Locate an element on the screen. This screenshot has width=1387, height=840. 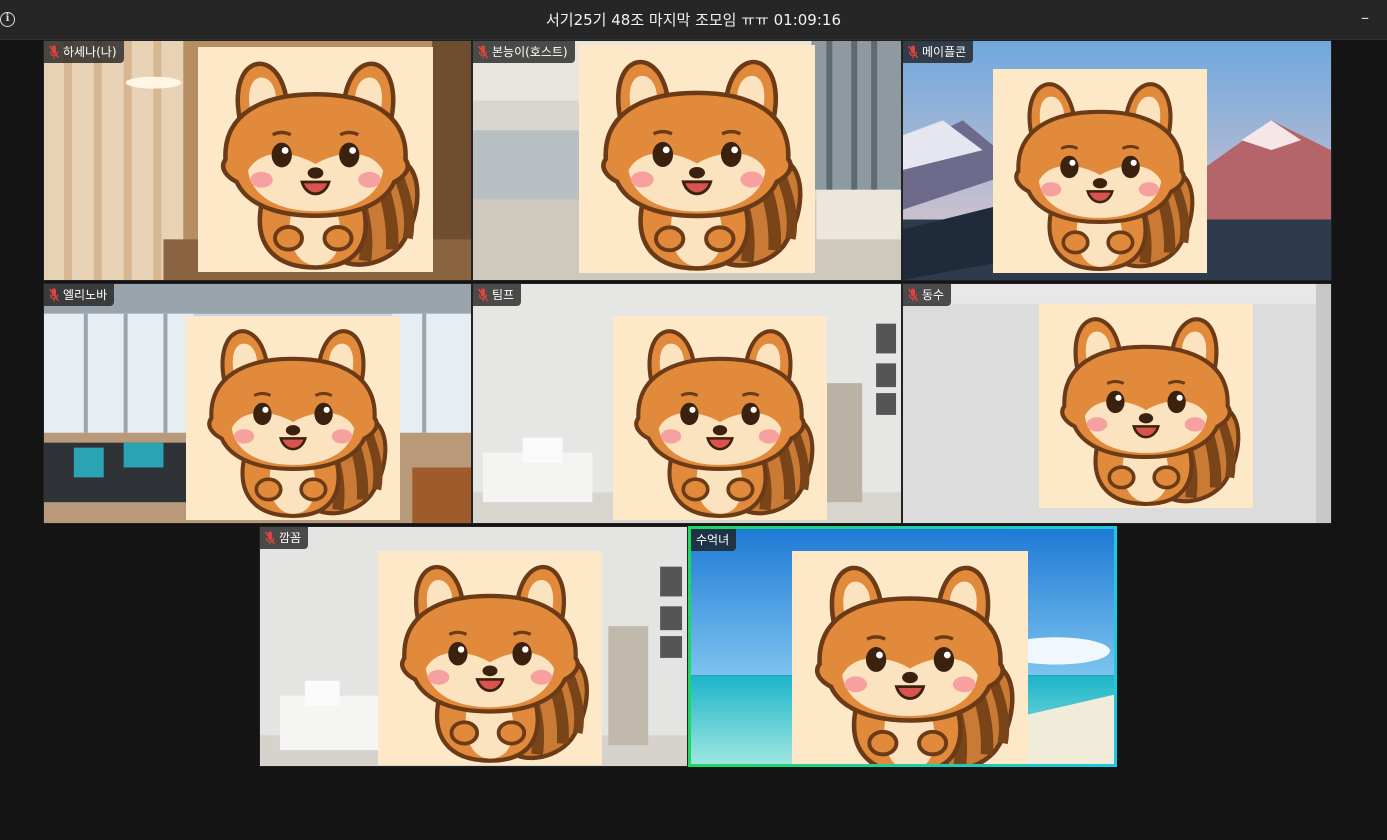
participant-name: 수억녀 is located at coordinates (713, 540).